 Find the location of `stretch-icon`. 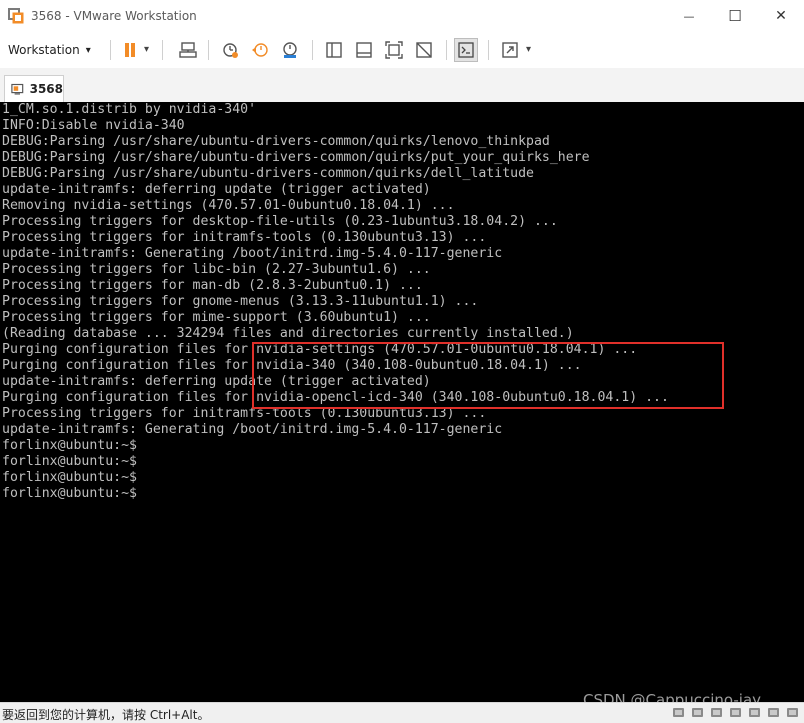

stretch-icon is located at coordinates (424, 50).